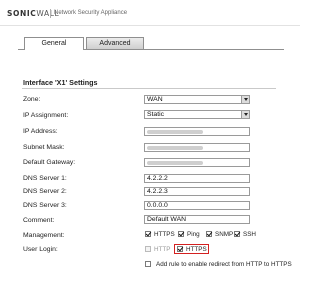 The width and height of the screenshot is (320, 288). I want to click on management-snmp-checkbox, so click(209, 234).